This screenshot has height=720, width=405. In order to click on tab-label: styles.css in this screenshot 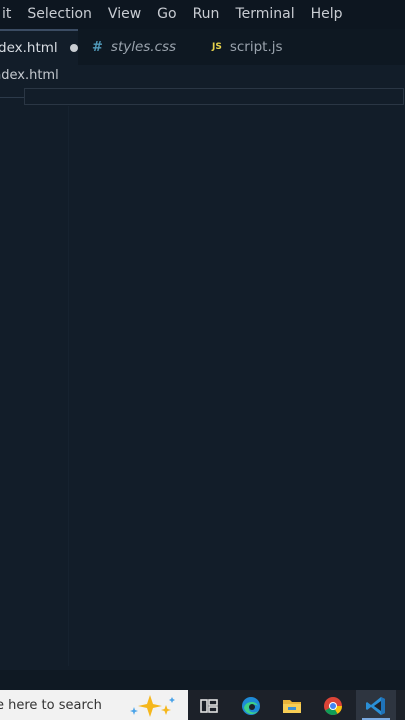, I will do `click(143, 47)`.